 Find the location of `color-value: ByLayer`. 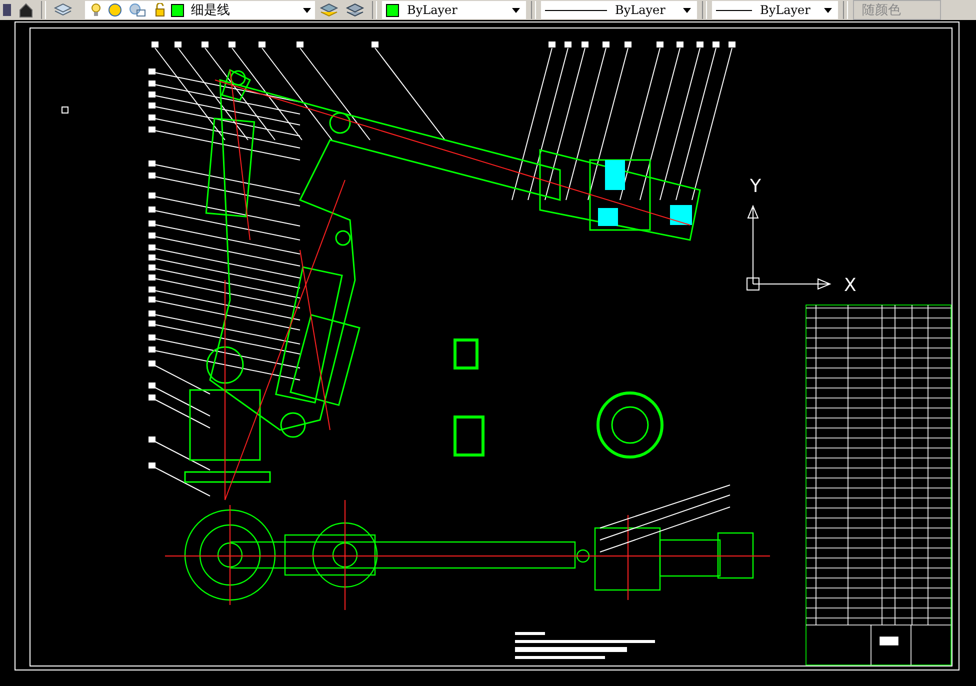

color-value: ByLayer is located at coordinates (432, 10).